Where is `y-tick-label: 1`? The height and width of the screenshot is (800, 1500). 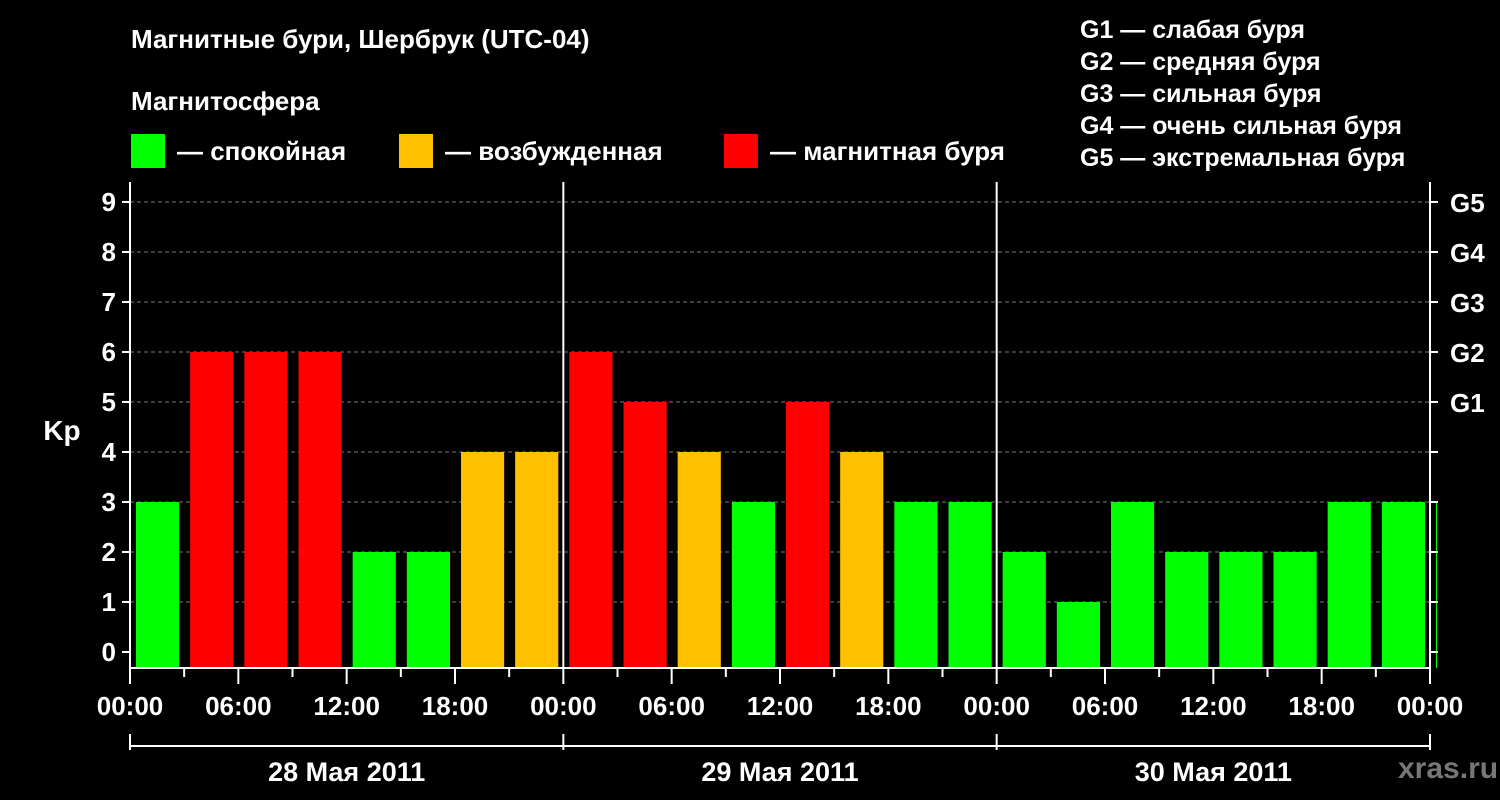 y-tick-label: 1 is located at coordinates (109, 602).